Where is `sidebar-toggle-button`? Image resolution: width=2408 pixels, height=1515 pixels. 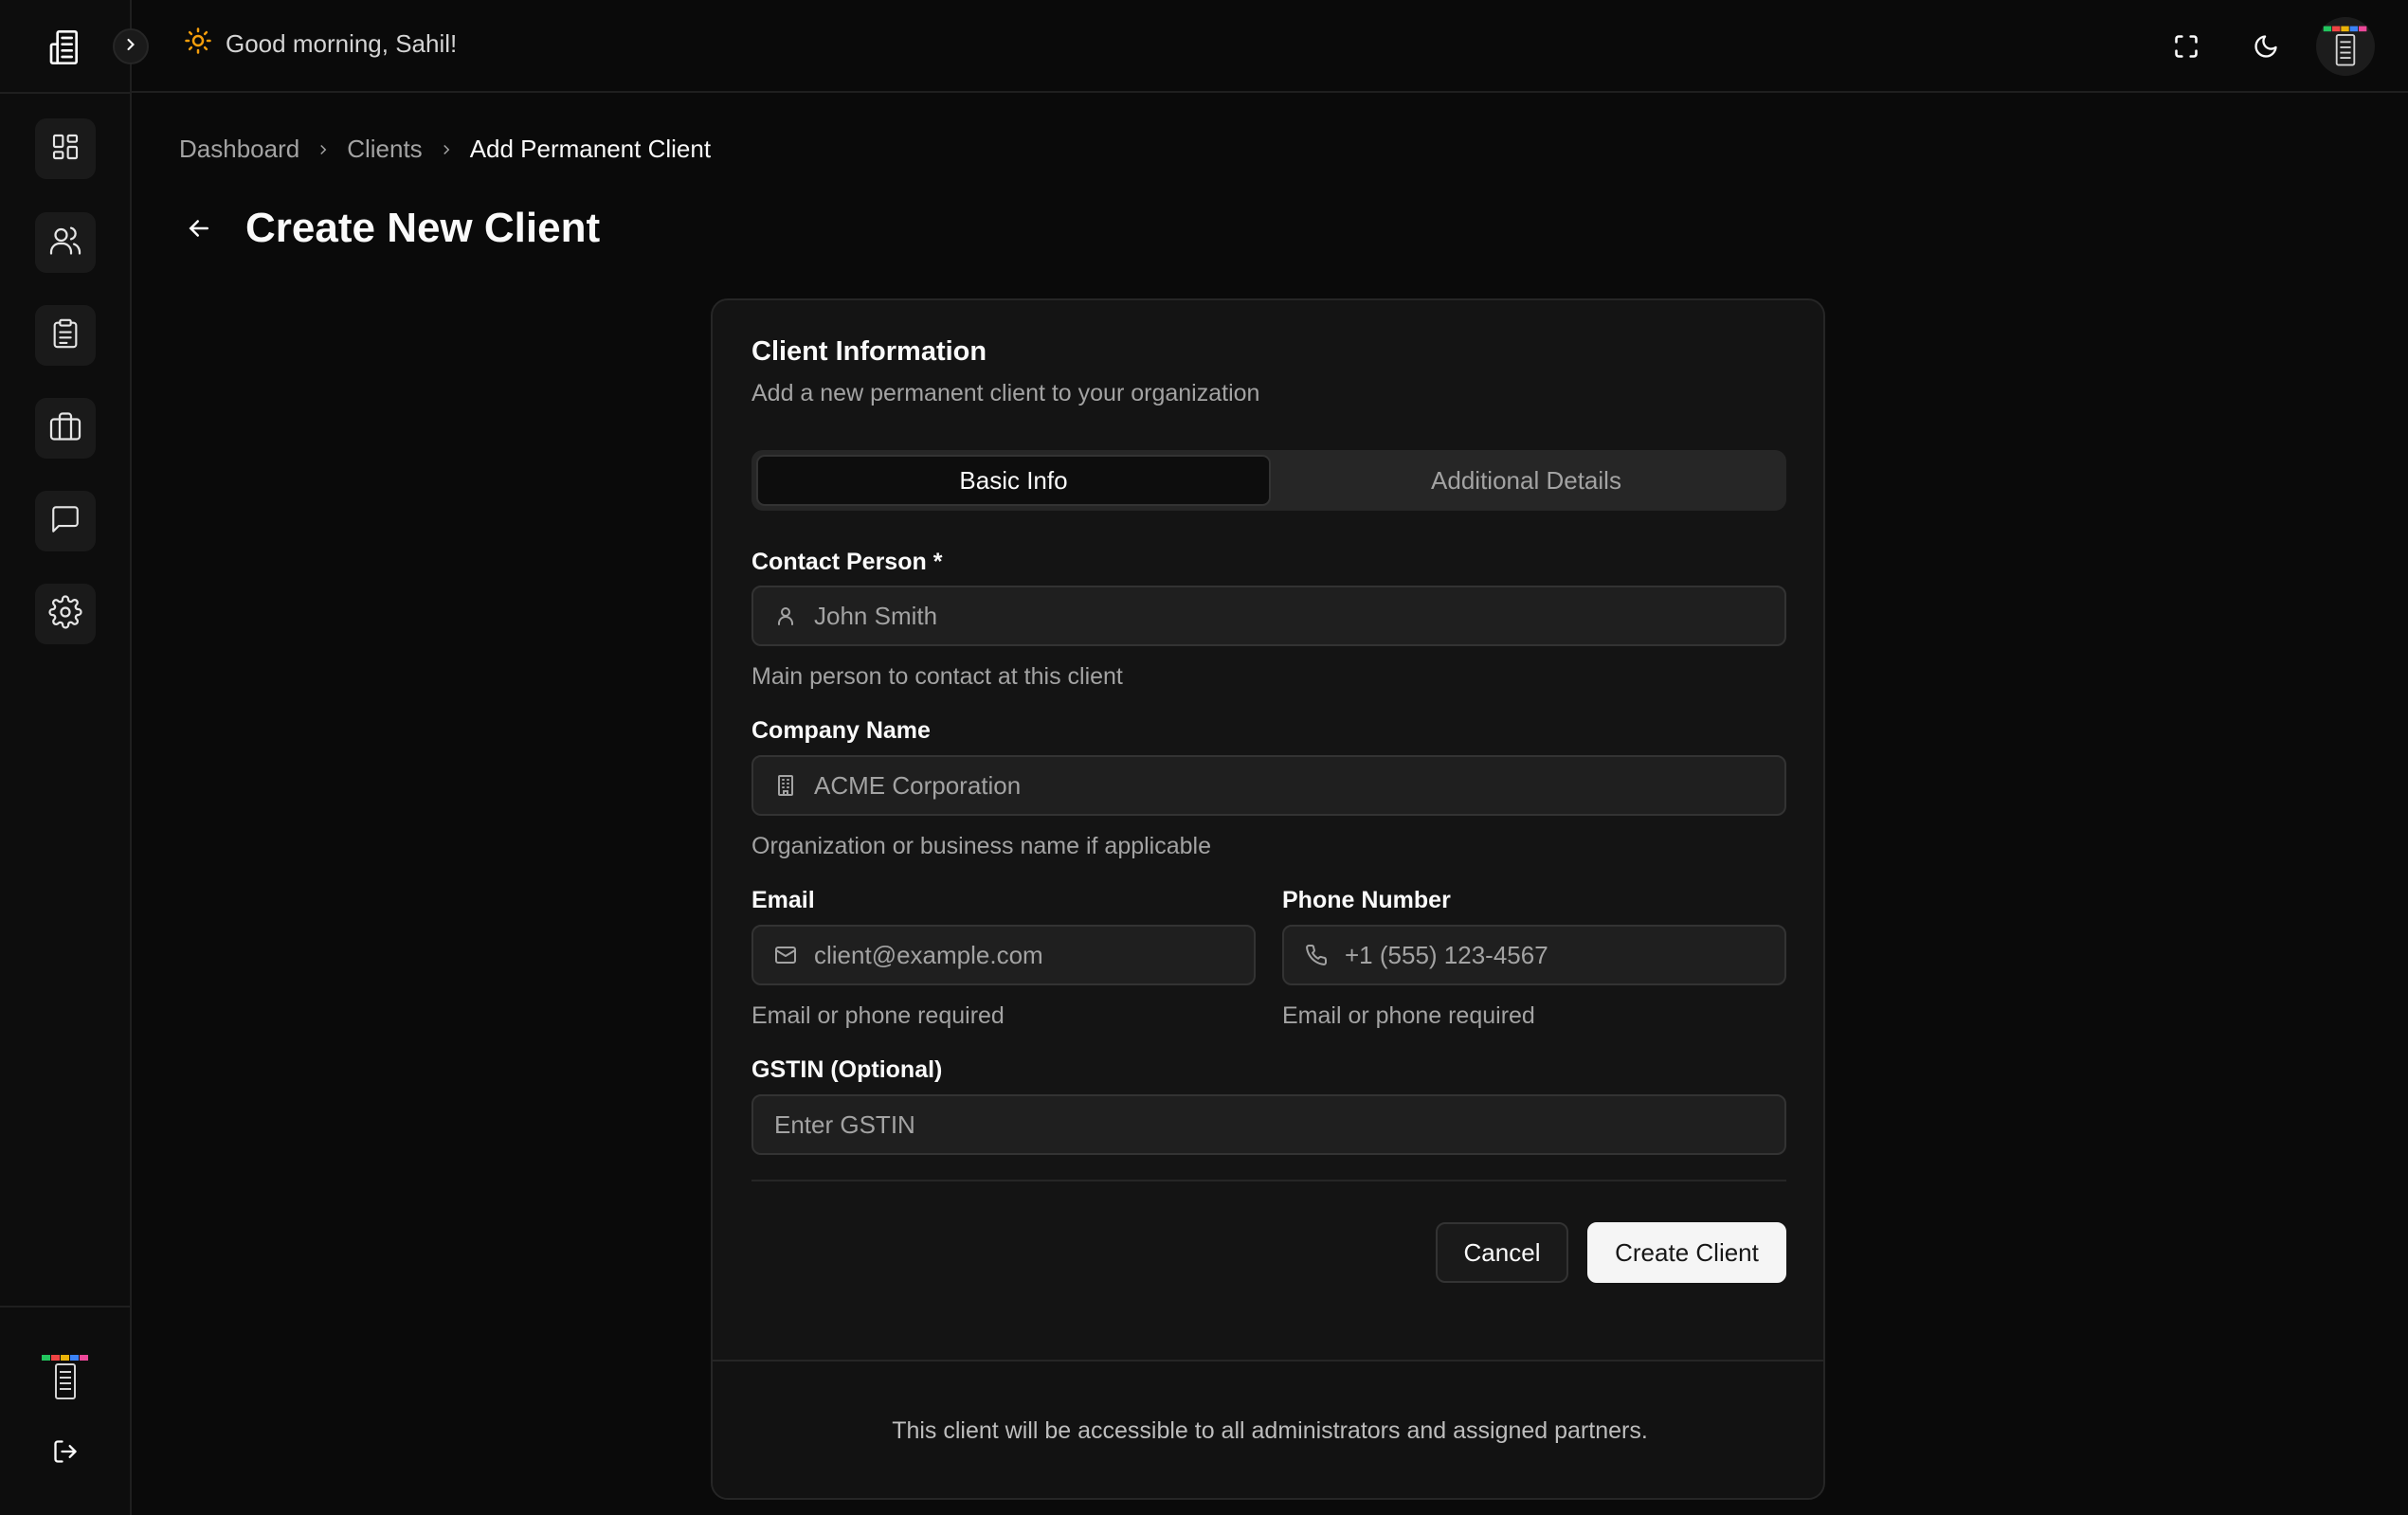 sidebar-toggle-button is located at coordinates (131, 46).